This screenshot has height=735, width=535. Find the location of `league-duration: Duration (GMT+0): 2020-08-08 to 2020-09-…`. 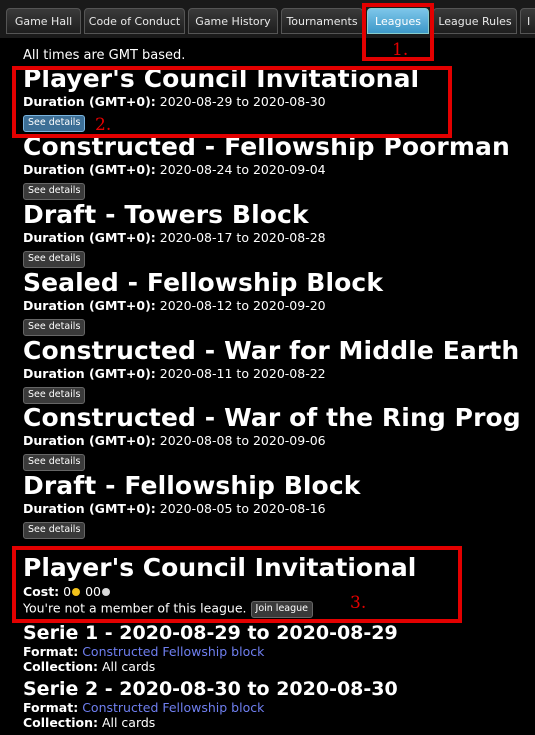

league-duration: Duration (GMT+0): 2020-08-08 to 2020-09-… is located at coordinates (174, 440).